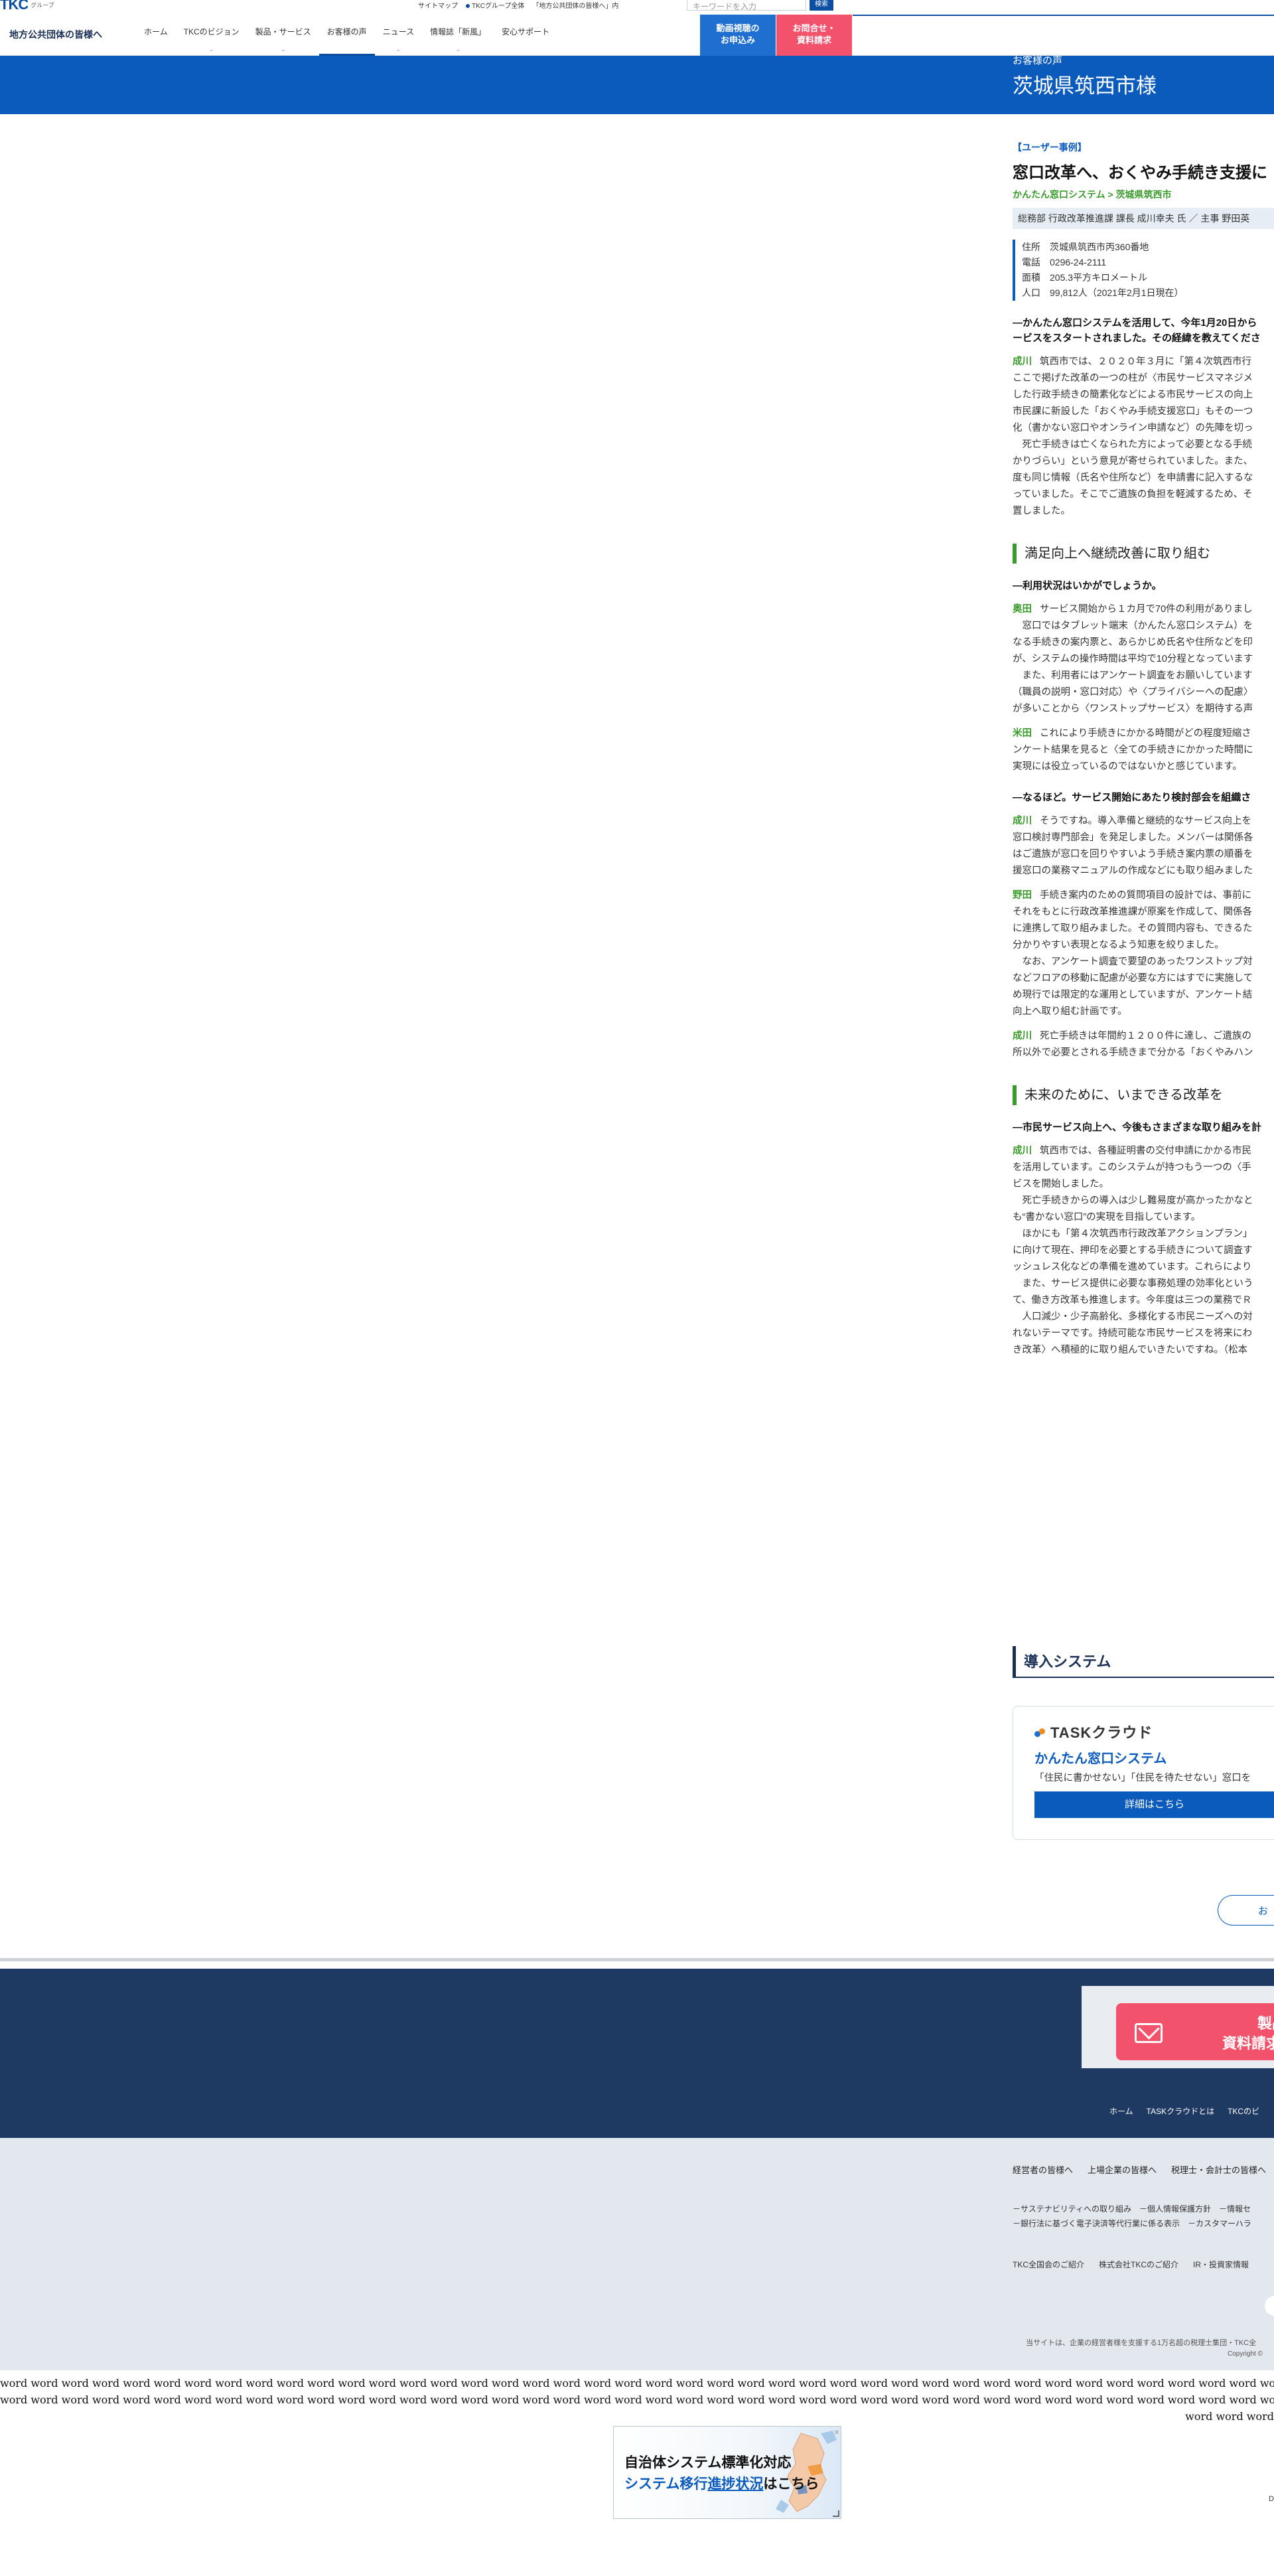  What do you see at coordinates (1143, 1168) in the screenshot?
I see `answer-line: を活用しています。このシステムが持つもう一つの〈手` at bounding box center [1143, 1168].